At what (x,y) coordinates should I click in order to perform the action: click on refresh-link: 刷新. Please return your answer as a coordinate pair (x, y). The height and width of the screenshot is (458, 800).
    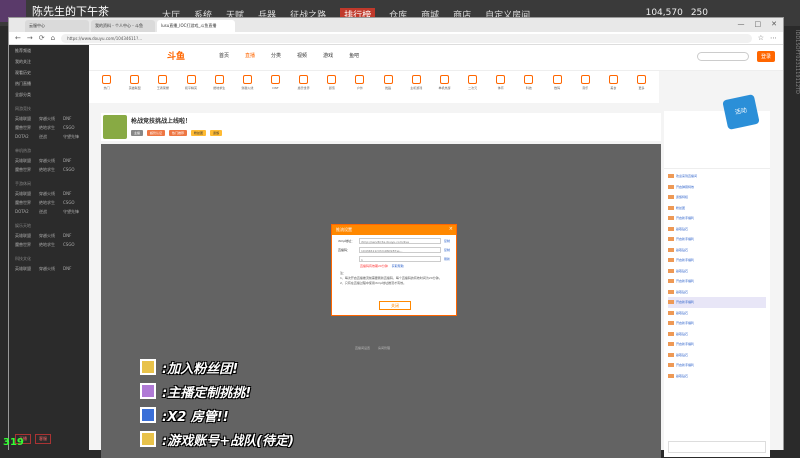
    Looking at the image, I should click on (447, 259).